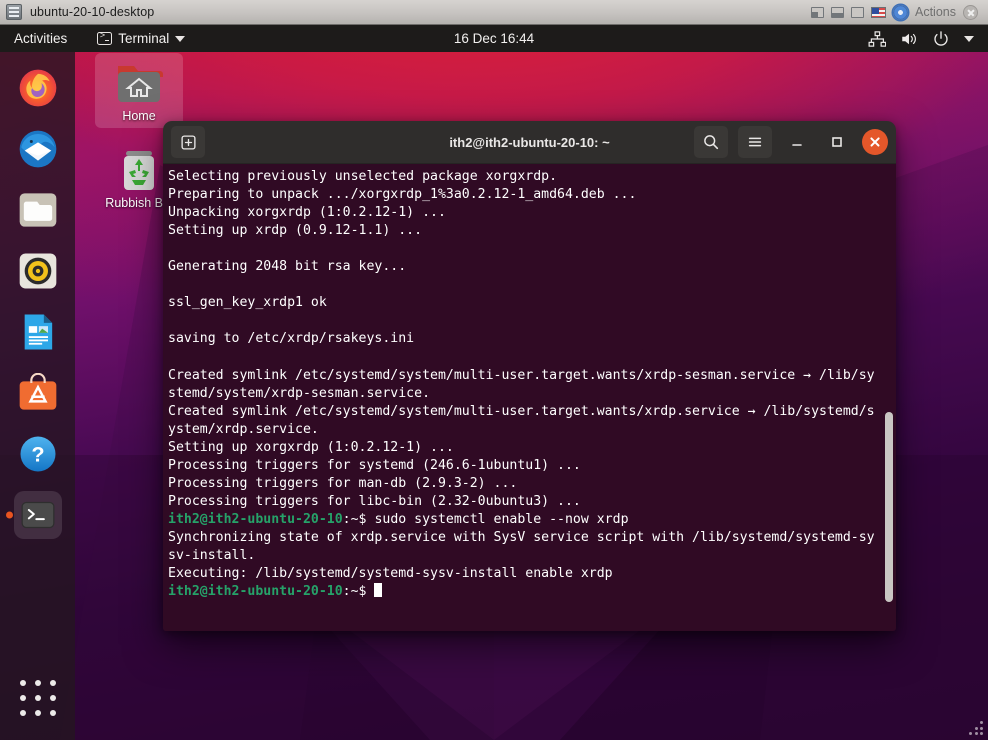  I want to click on ubuntu-software-icon, so click(37, 391).